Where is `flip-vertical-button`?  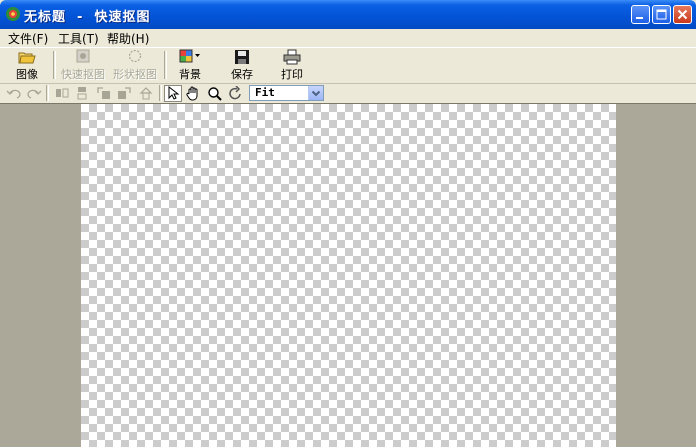 flip-vertical-button is located at coordinates (82, 93).